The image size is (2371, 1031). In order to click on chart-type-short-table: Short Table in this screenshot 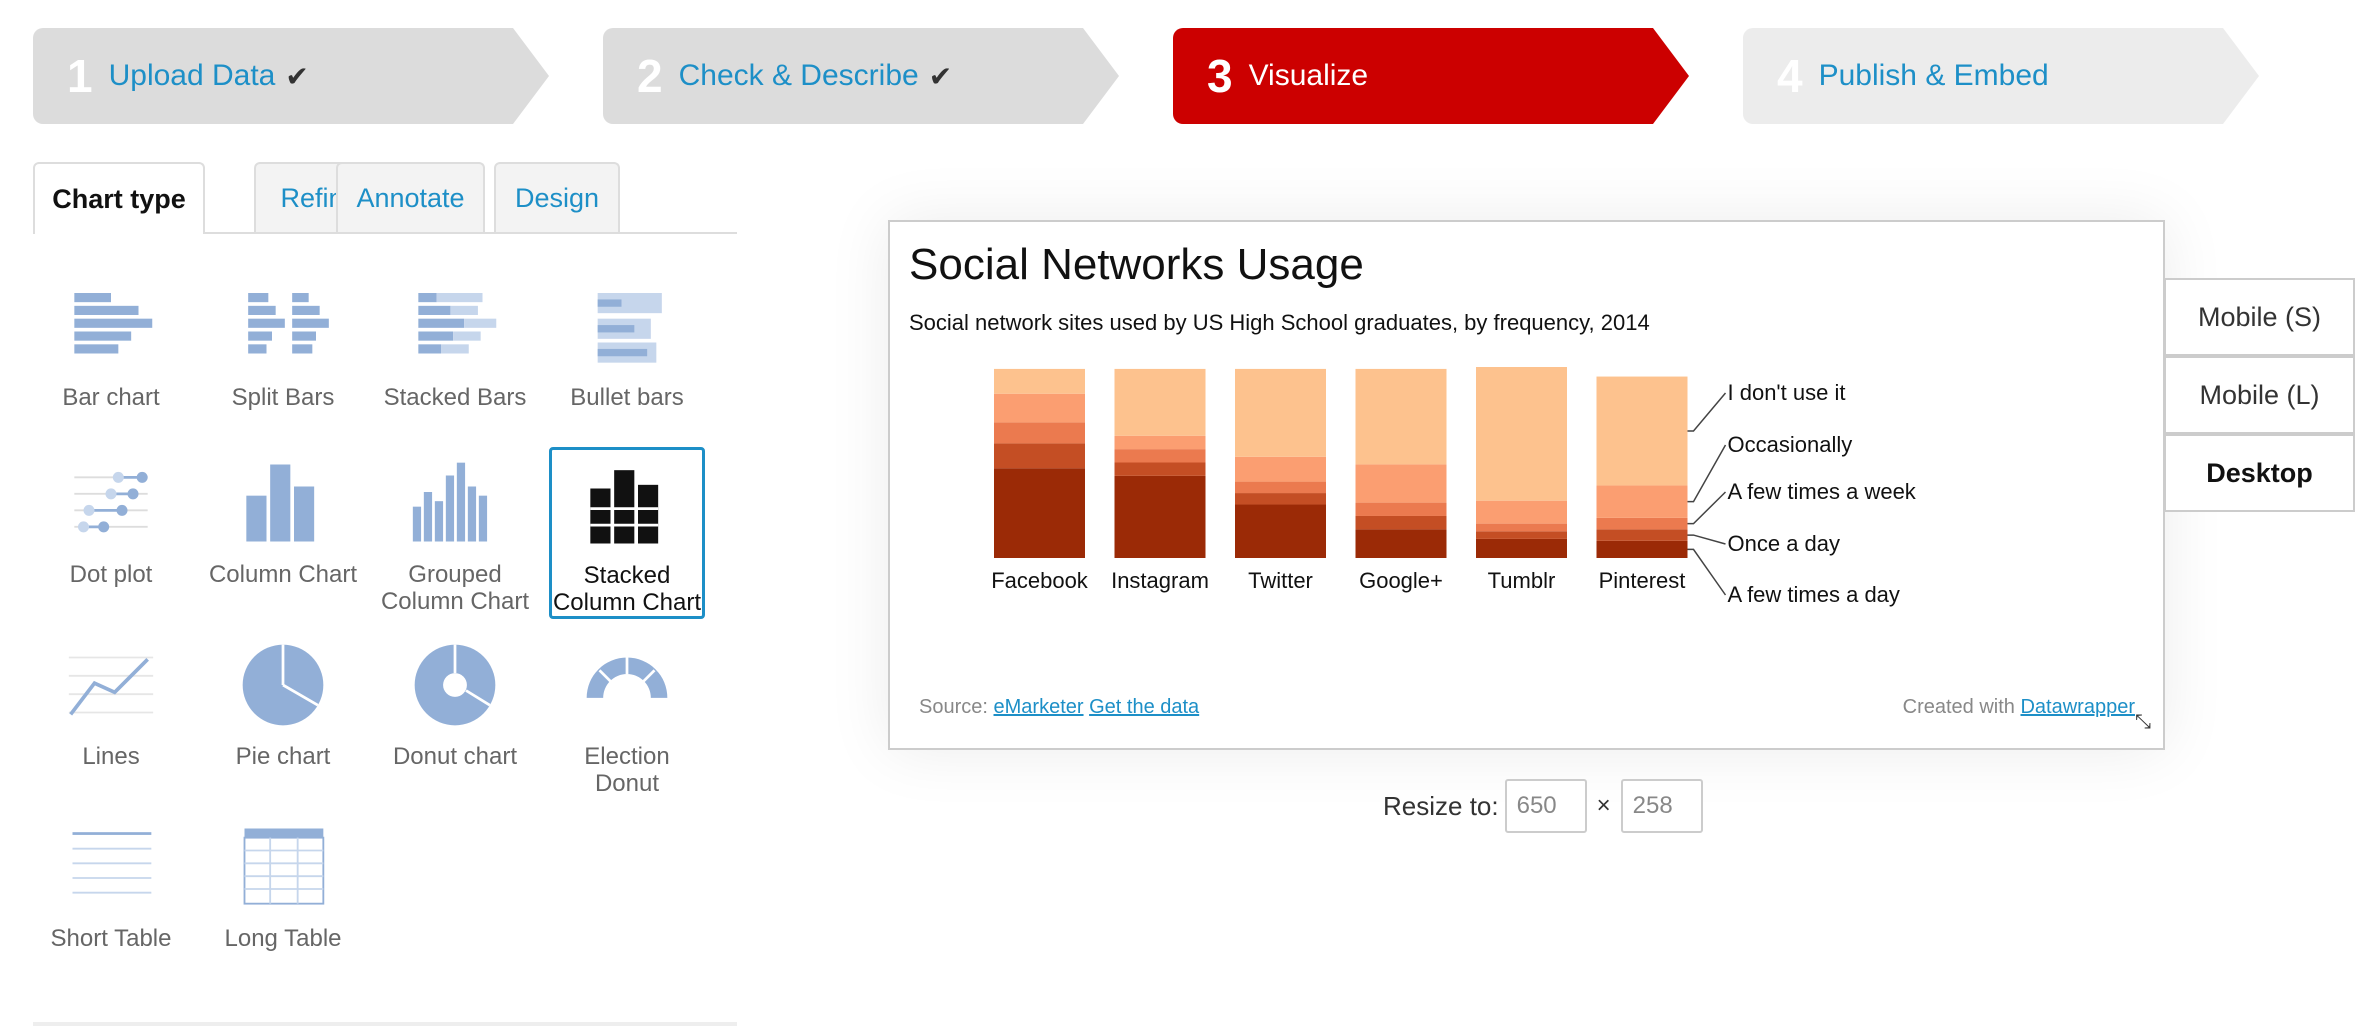, I will do `click(111, 897)`.